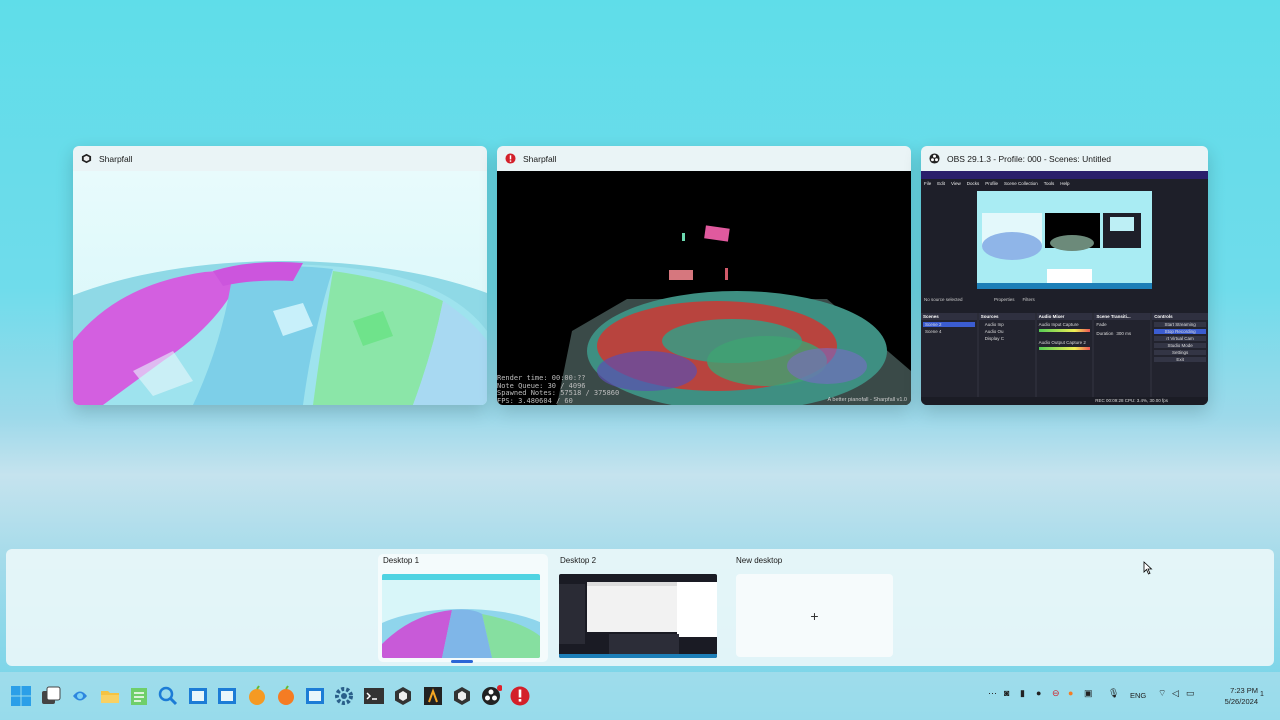 The width and height of the screenshot is (1280, 720). Describe the element at coordinates (992, 693) in the screenshot. I see `chevron-up-icon: ⋯` at that location.